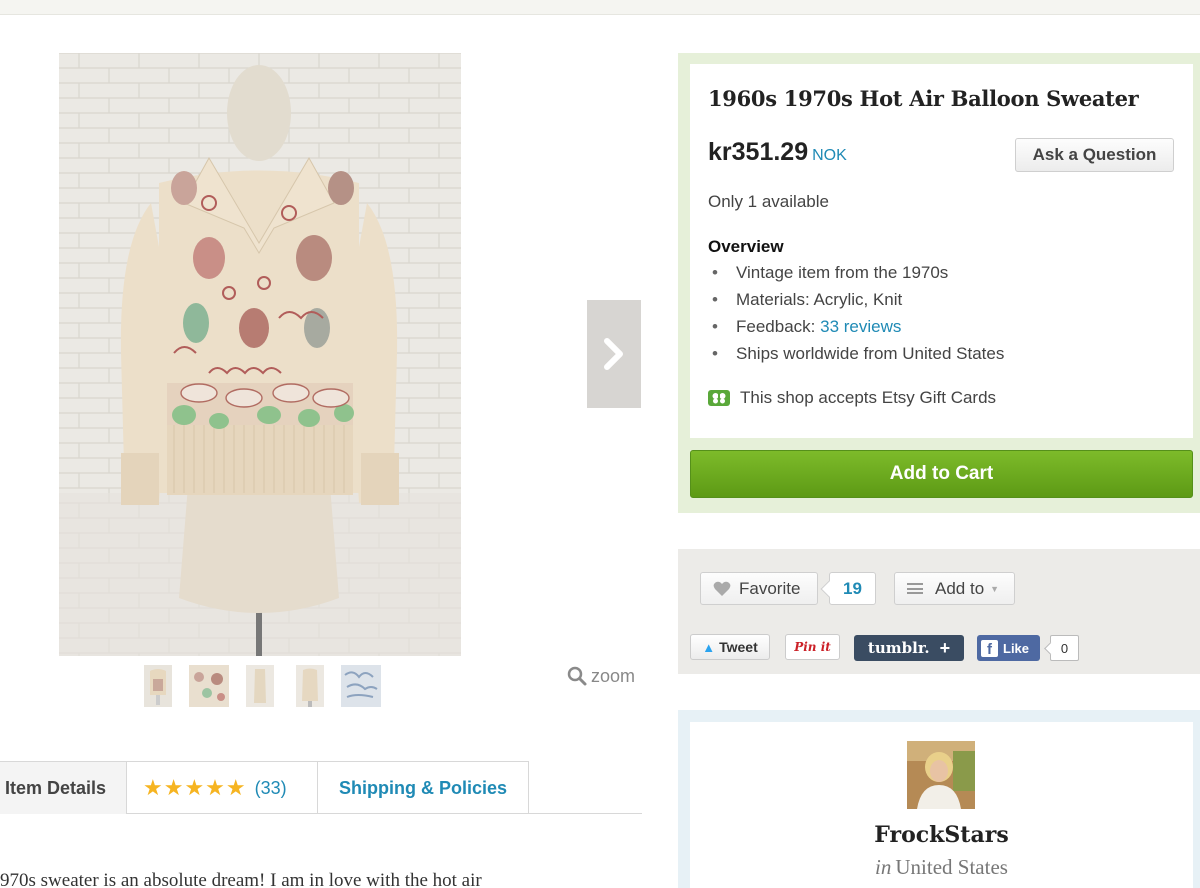  What do you see at coordinates (945, 647) in the screenshot?
I see `plus-icon: +` at bounding box center [945, 647].